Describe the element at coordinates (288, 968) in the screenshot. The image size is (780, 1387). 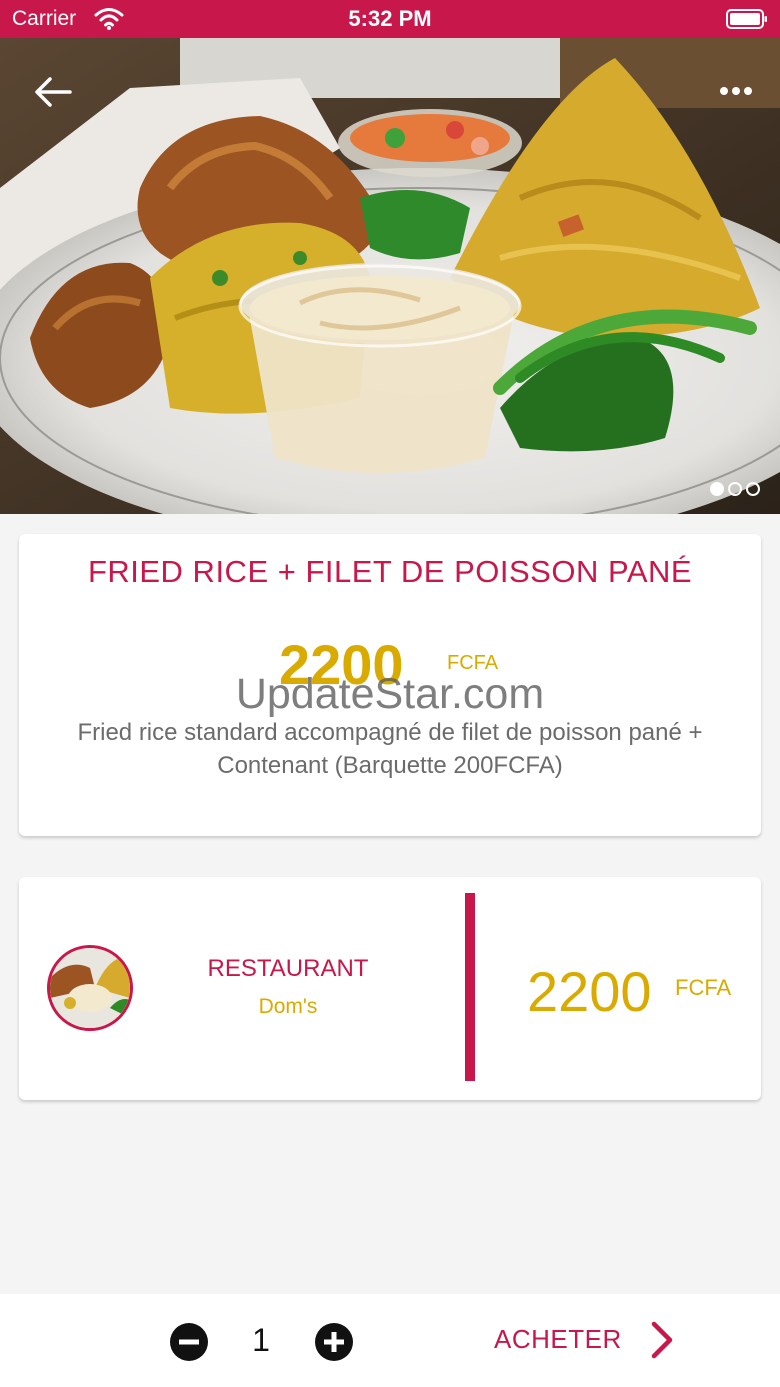
I see `restaurant-label: RESTAURANT` at that location.